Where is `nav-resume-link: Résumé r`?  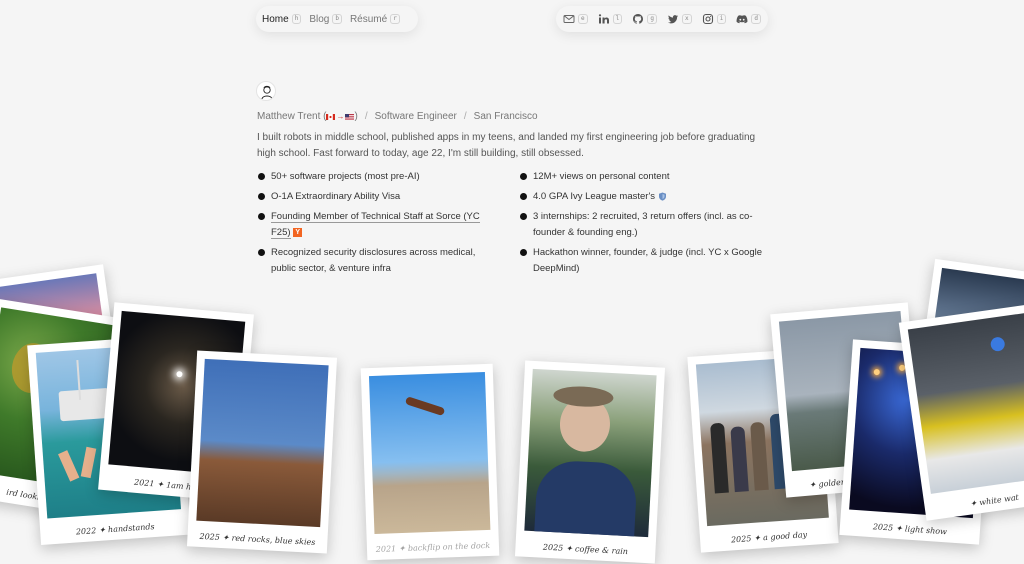
nav-resume-link: Résumé r is located at coordinates (375, 19).